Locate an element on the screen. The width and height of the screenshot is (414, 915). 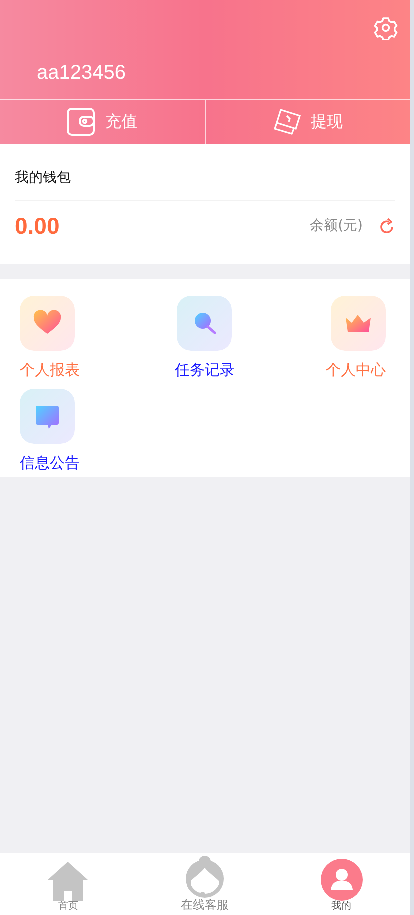
nav-tab: 首页 is located at coordinates (68, 884).